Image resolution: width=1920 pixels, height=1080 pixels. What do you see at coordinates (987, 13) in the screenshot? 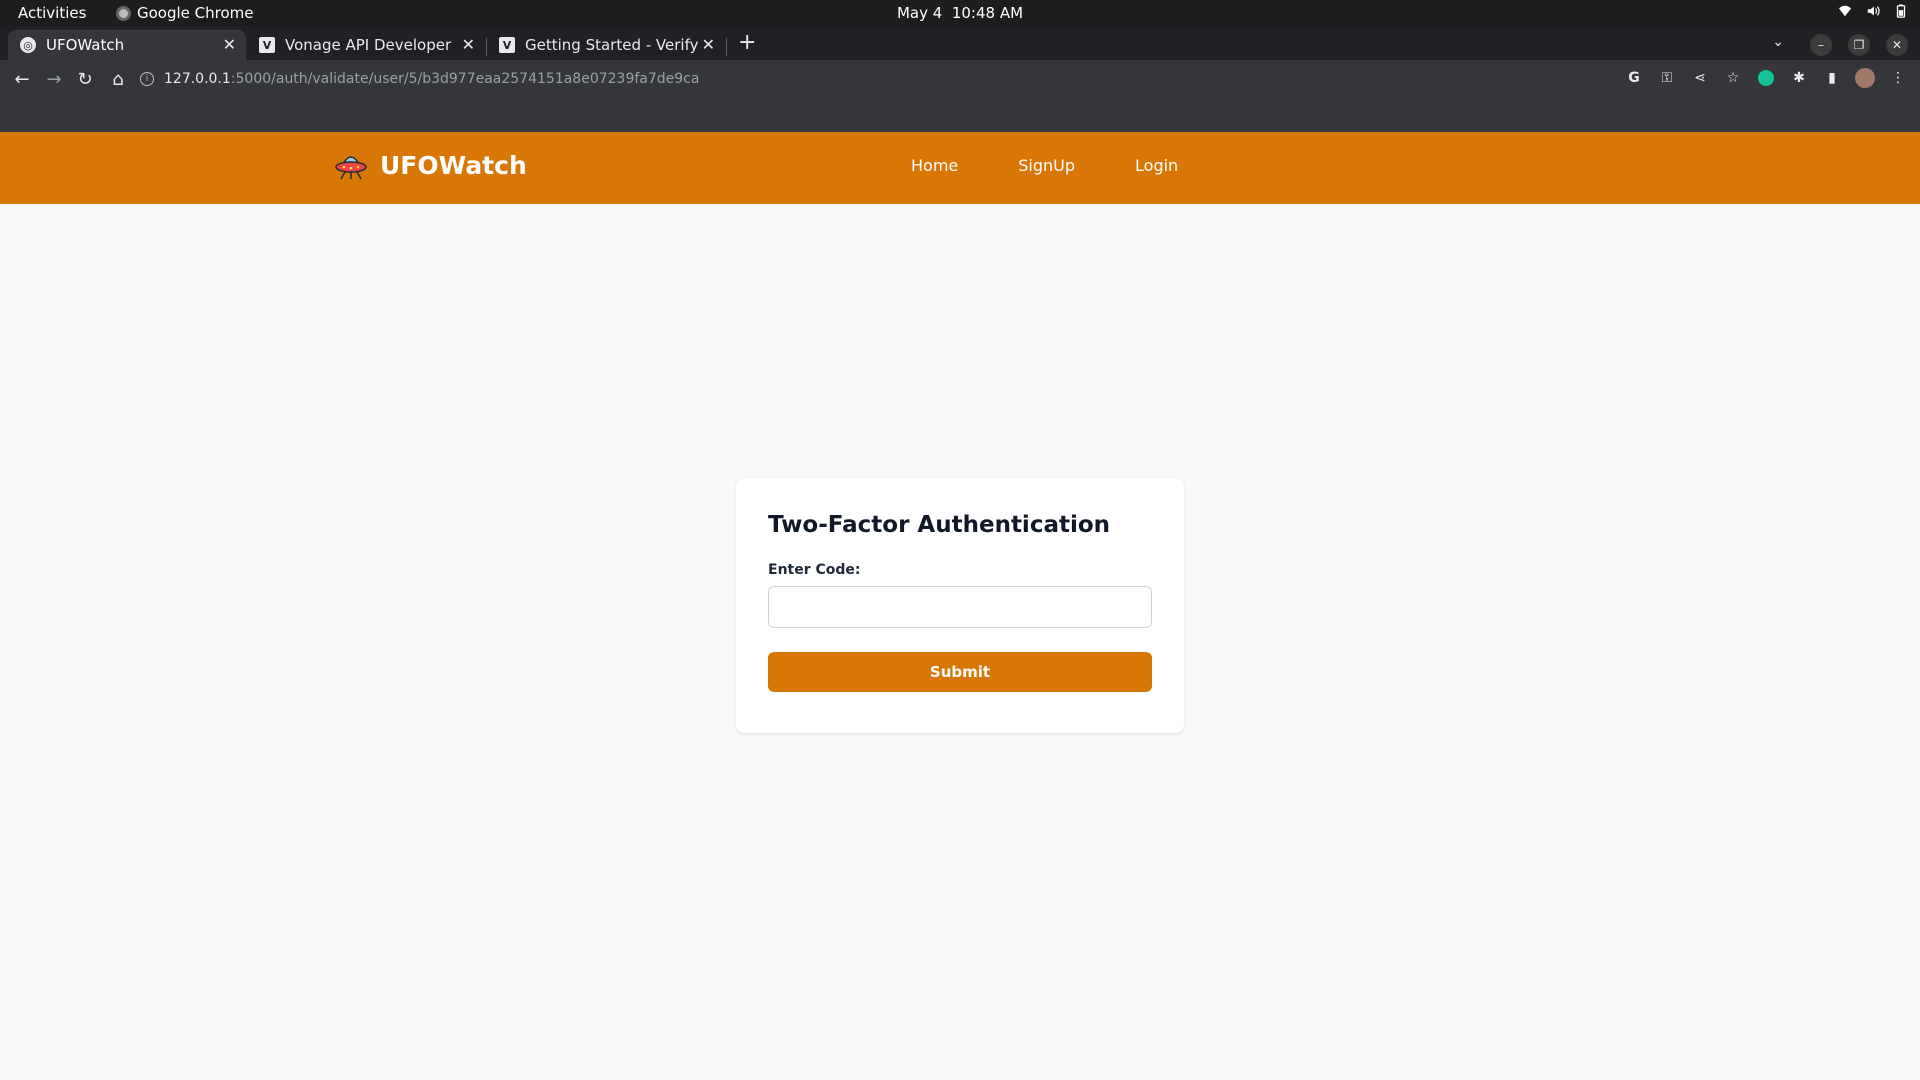
I see `clock-time: 10:48 AM` at bounding box center [987, 13].